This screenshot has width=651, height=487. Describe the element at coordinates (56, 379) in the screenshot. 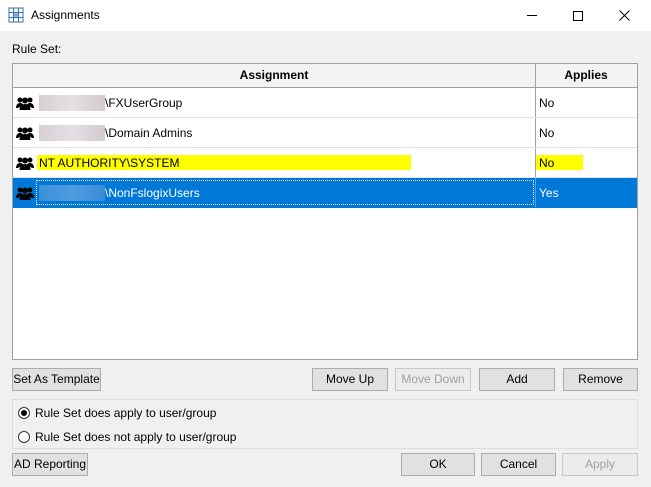

I see `set-as-template-button: Set As Template` at that location.